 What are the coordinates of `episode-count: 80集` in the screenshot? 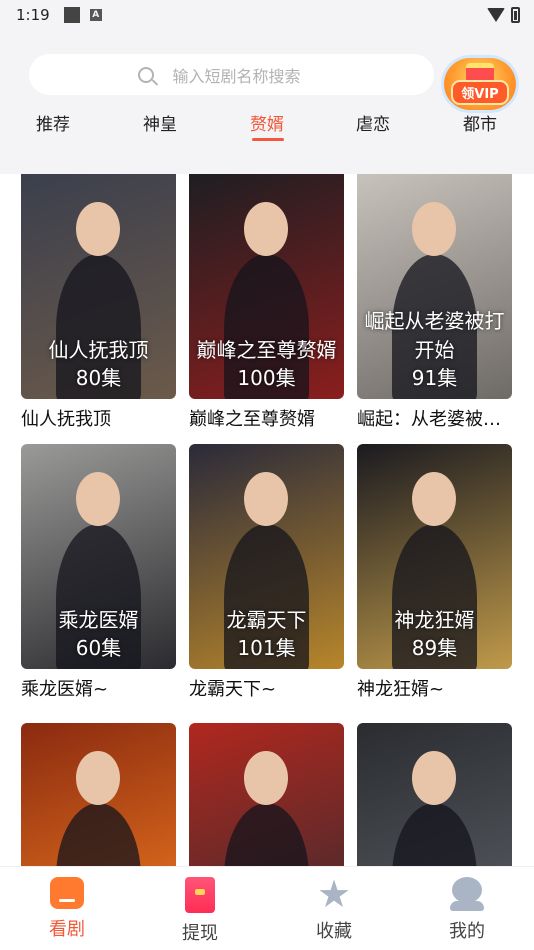 It's located at (98, 378).